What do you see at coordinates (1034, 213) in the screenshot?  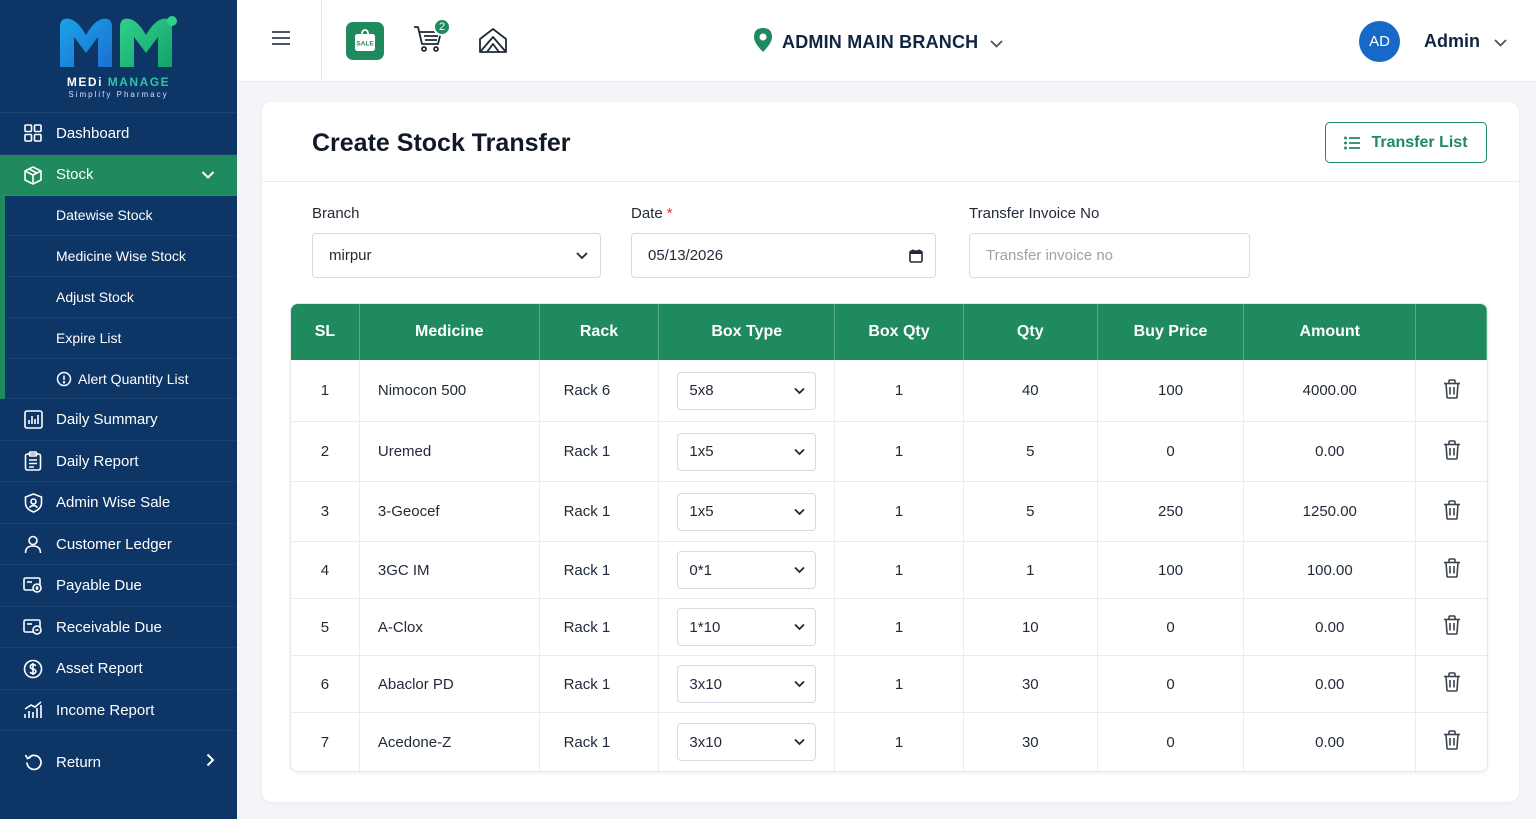 I see `invoice-label: Transfer Invoice No` at bounding box center [1034, 213].